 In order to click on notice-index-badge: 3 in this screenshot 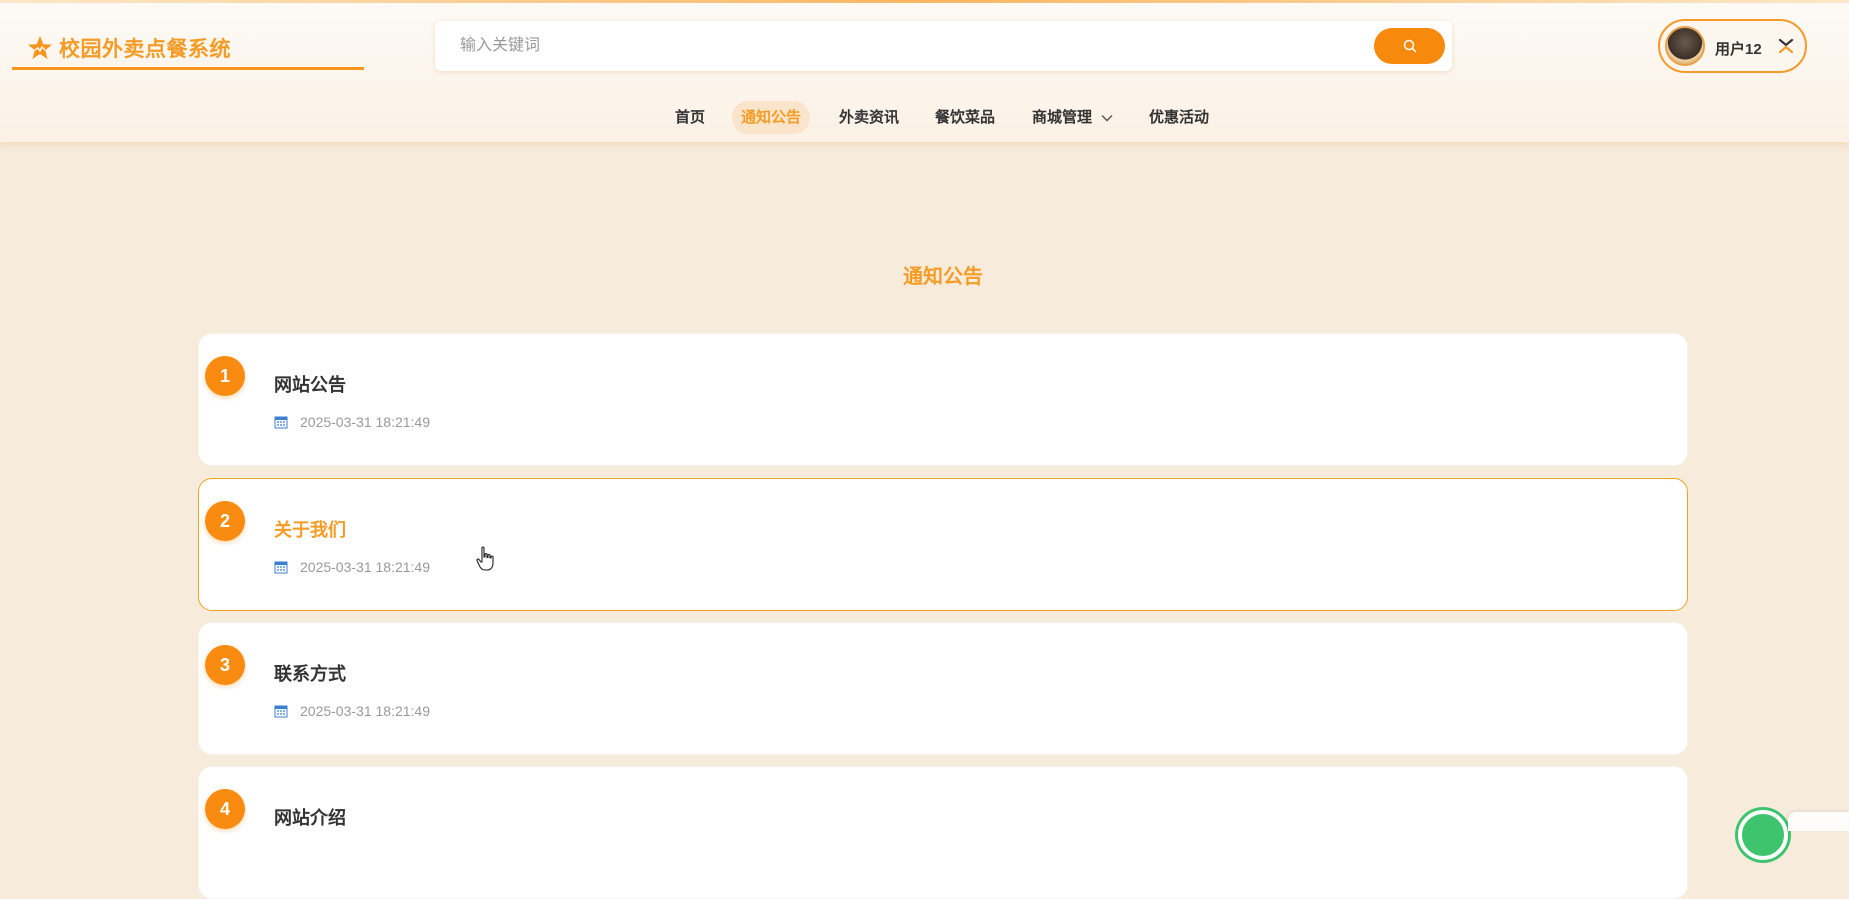, I will do `click(225, 665)`.